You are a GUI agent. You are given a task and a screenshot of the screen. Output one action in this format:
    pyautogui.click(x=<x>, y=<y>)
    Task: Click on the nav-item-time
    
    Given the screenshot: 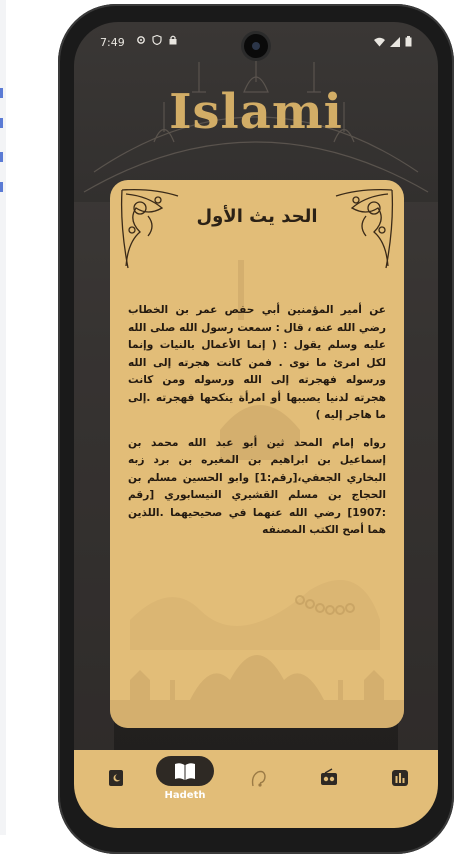 What is the action you would take?
    pyautogui.click(x=400, y=786)
    